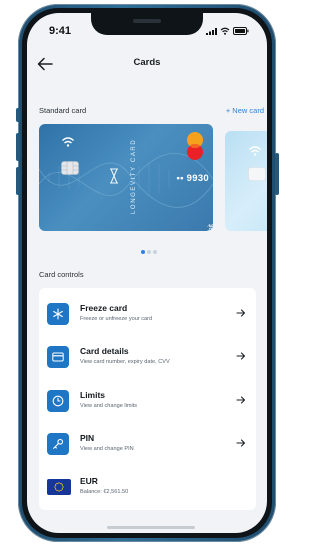 Image resolution: width=320 pixels, height=546 pixels. I want to click on card-details-subtitle: View card number, expiry date, CVV, so click(125, 362).